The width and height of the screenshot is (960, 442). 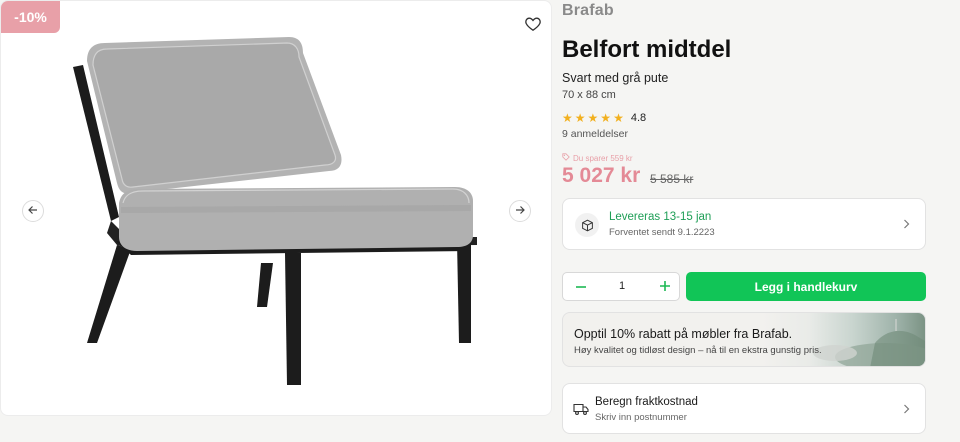 I want to click on add-to-cart-button: Legg i handlekurv, so click(x=806, y=286).